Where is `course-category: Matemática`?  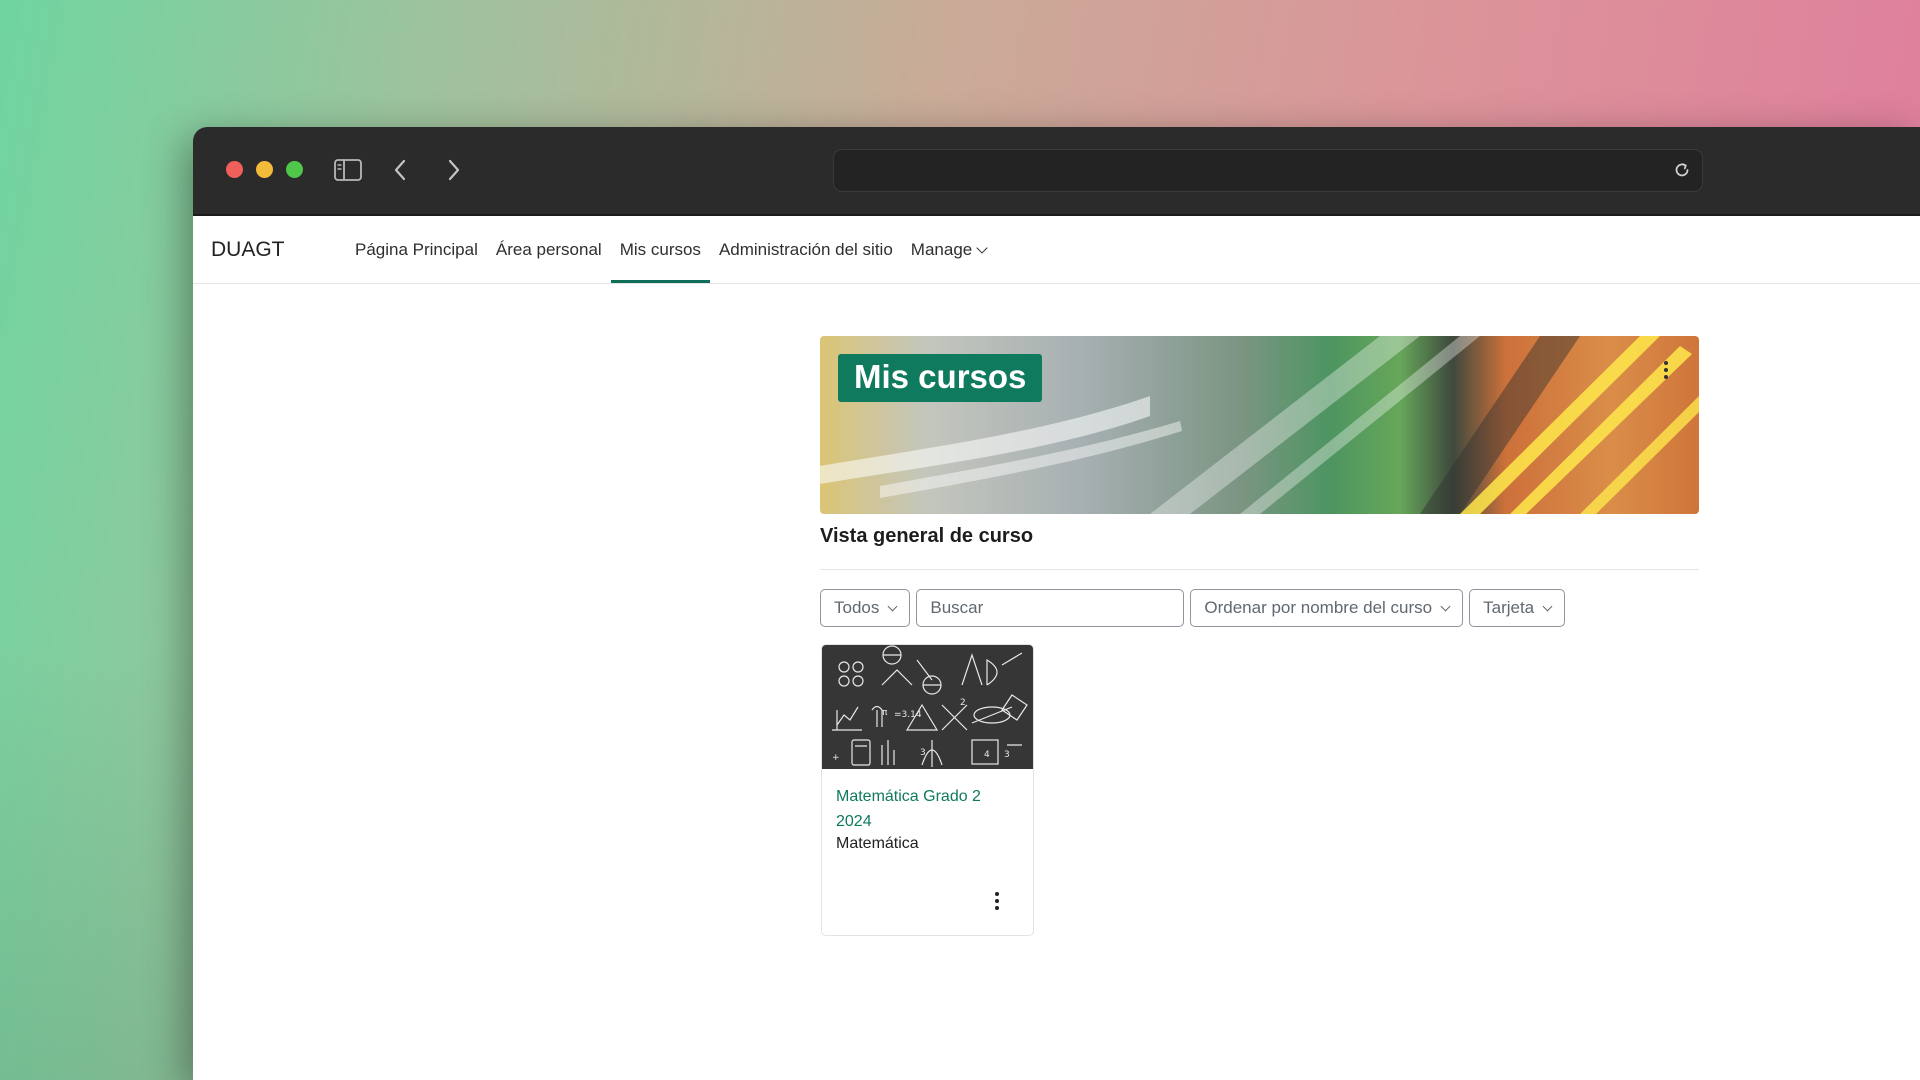 course-category: Matemática is located at coordinates (877, 843).